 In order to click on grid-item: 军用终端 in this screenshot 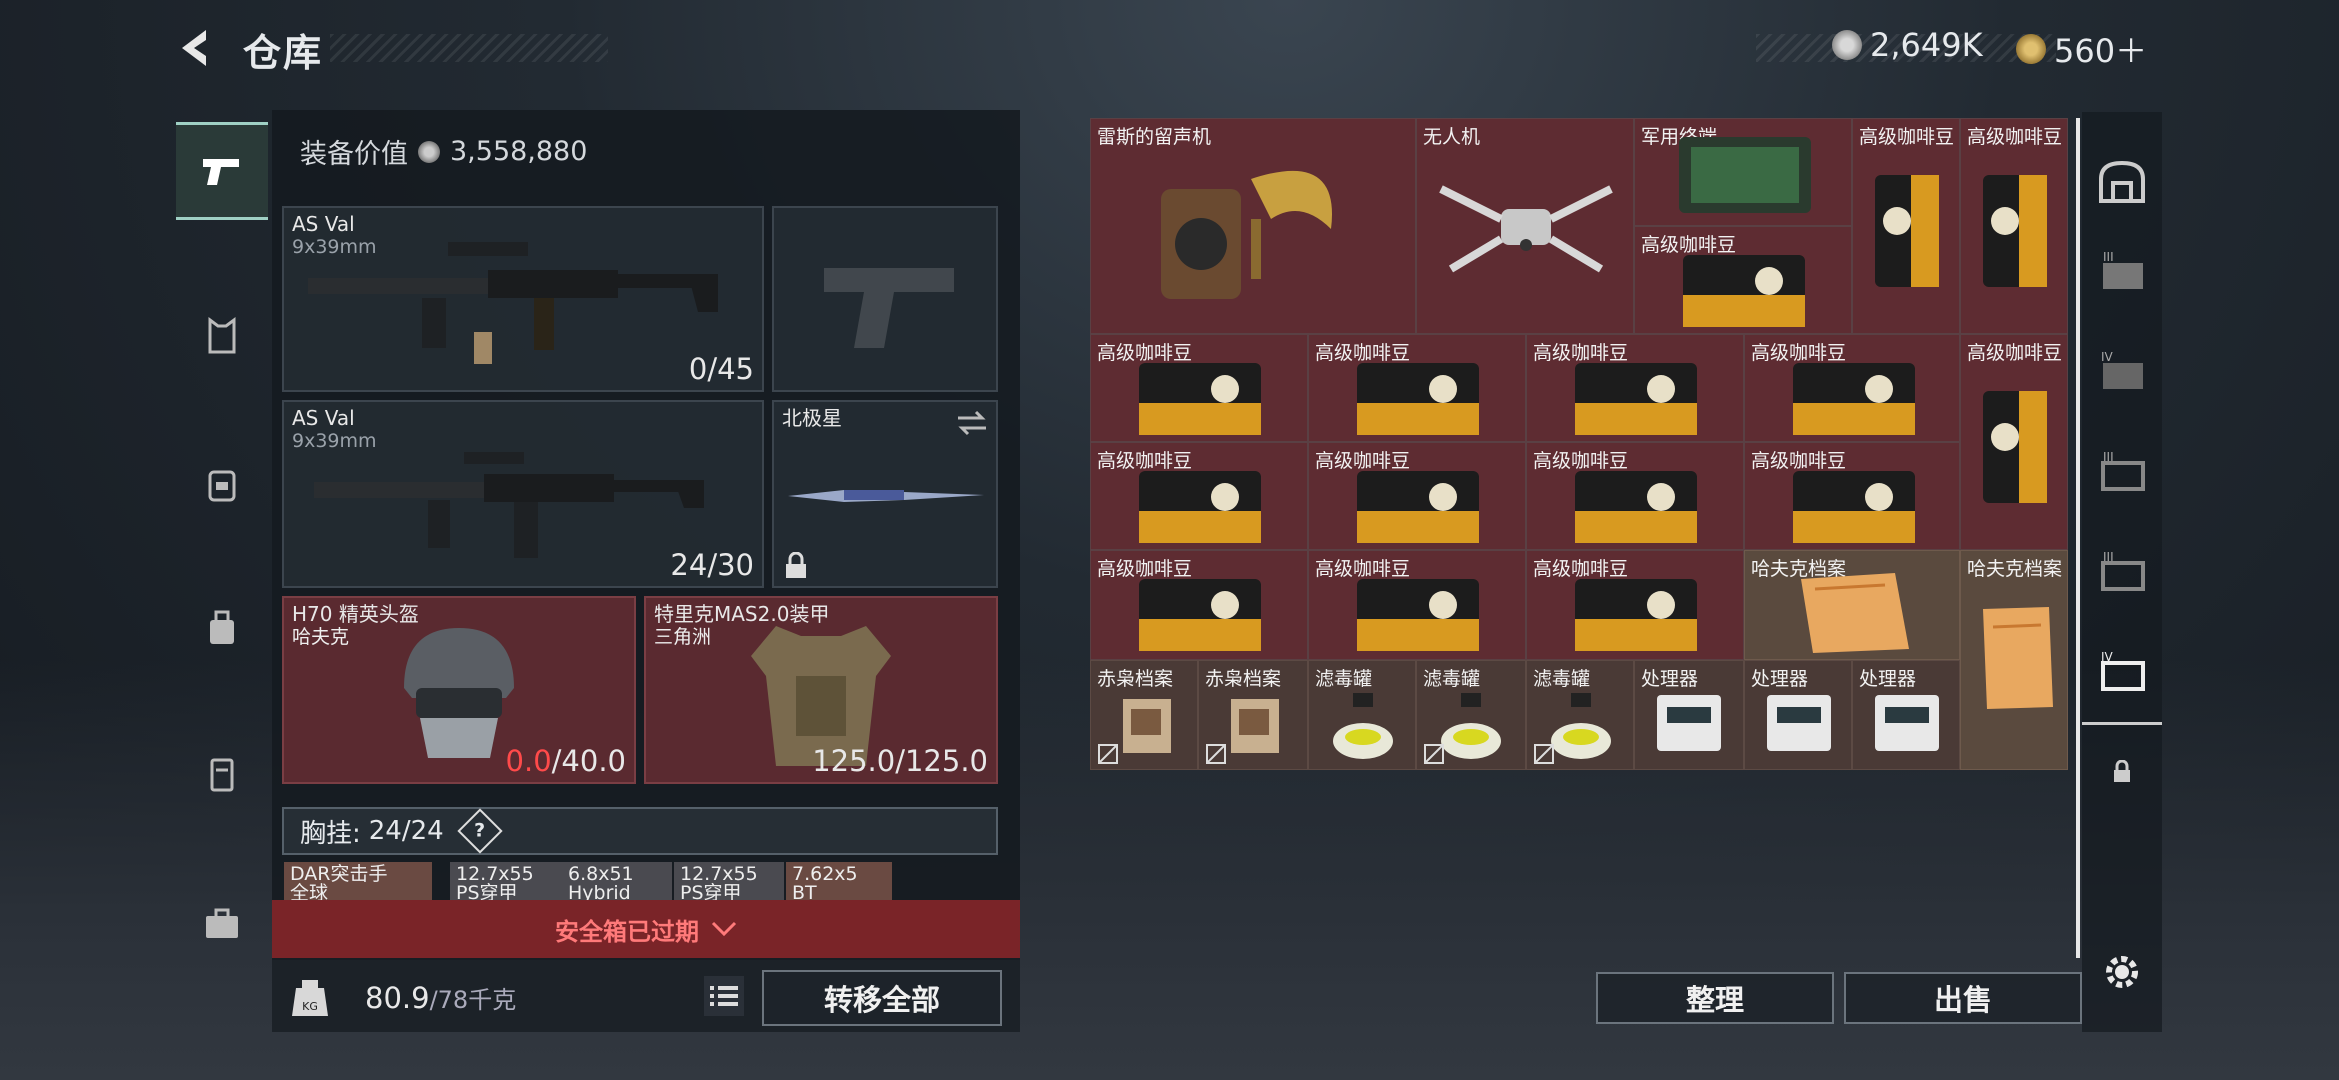, I will do `click(1743, 172)`.